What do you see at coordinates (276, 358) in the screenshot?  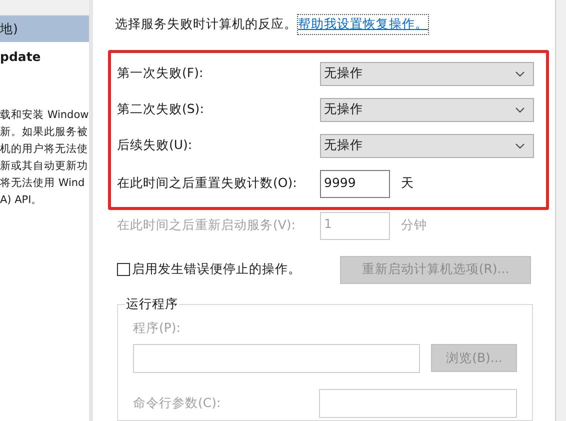 I see `program-input` at bounding box center [276, 358].